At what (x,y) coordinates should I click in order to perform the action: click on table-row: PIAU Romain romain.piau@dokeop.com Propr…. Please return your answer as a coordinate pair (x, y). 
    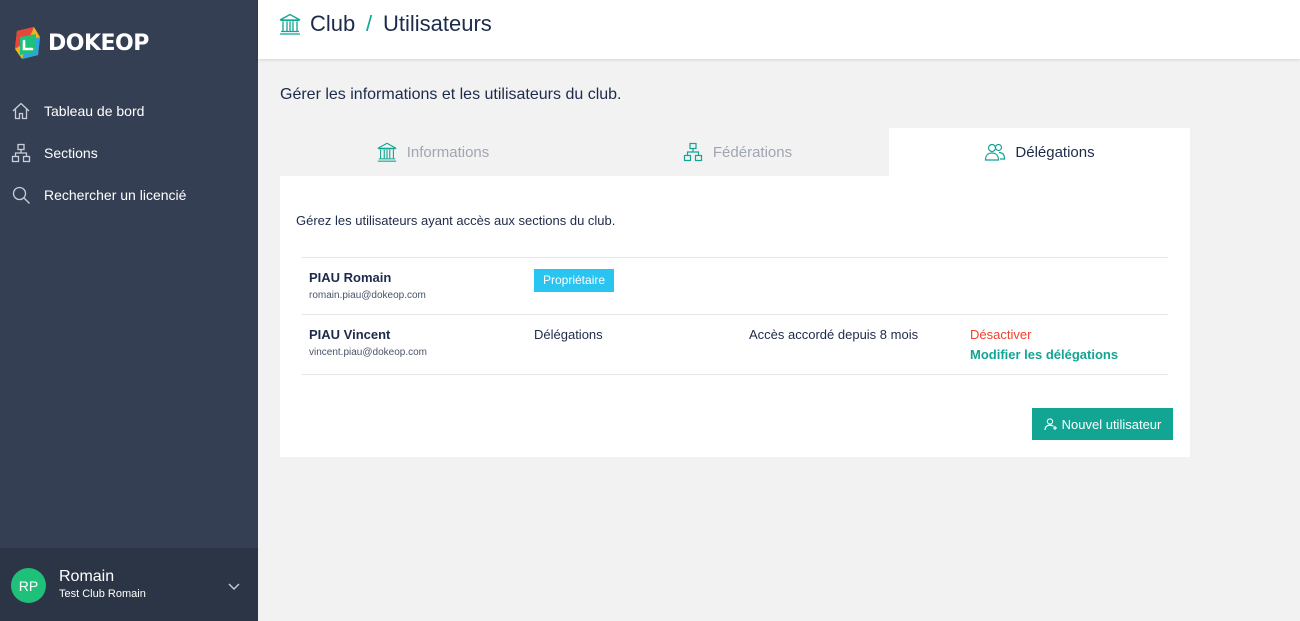
    Looking at the image, I should click on (735, 286).